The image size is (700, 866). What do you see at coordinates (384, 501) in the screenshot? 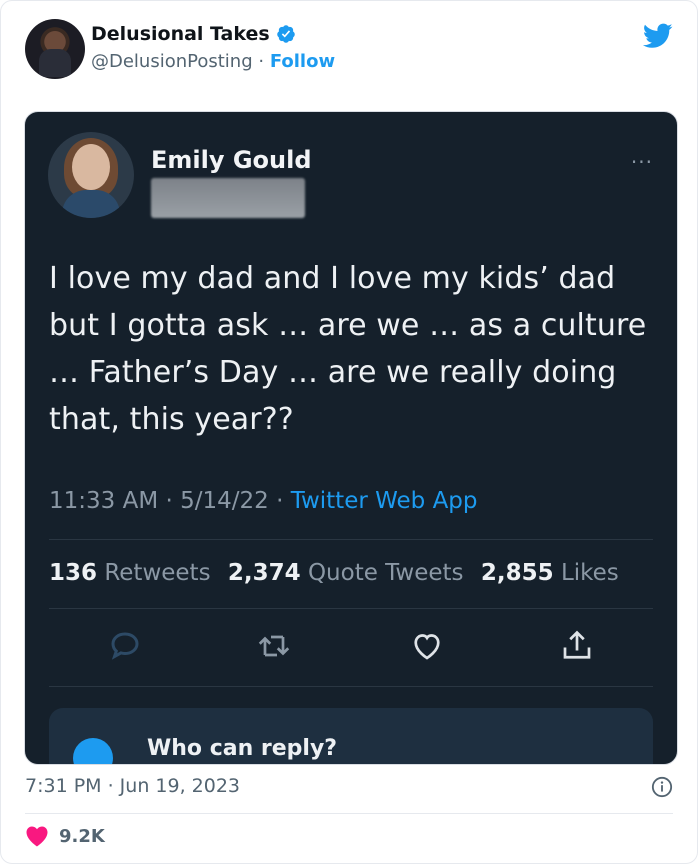
I see `screenshot-app: Twitter Web App` at bounding box center [384, 501].